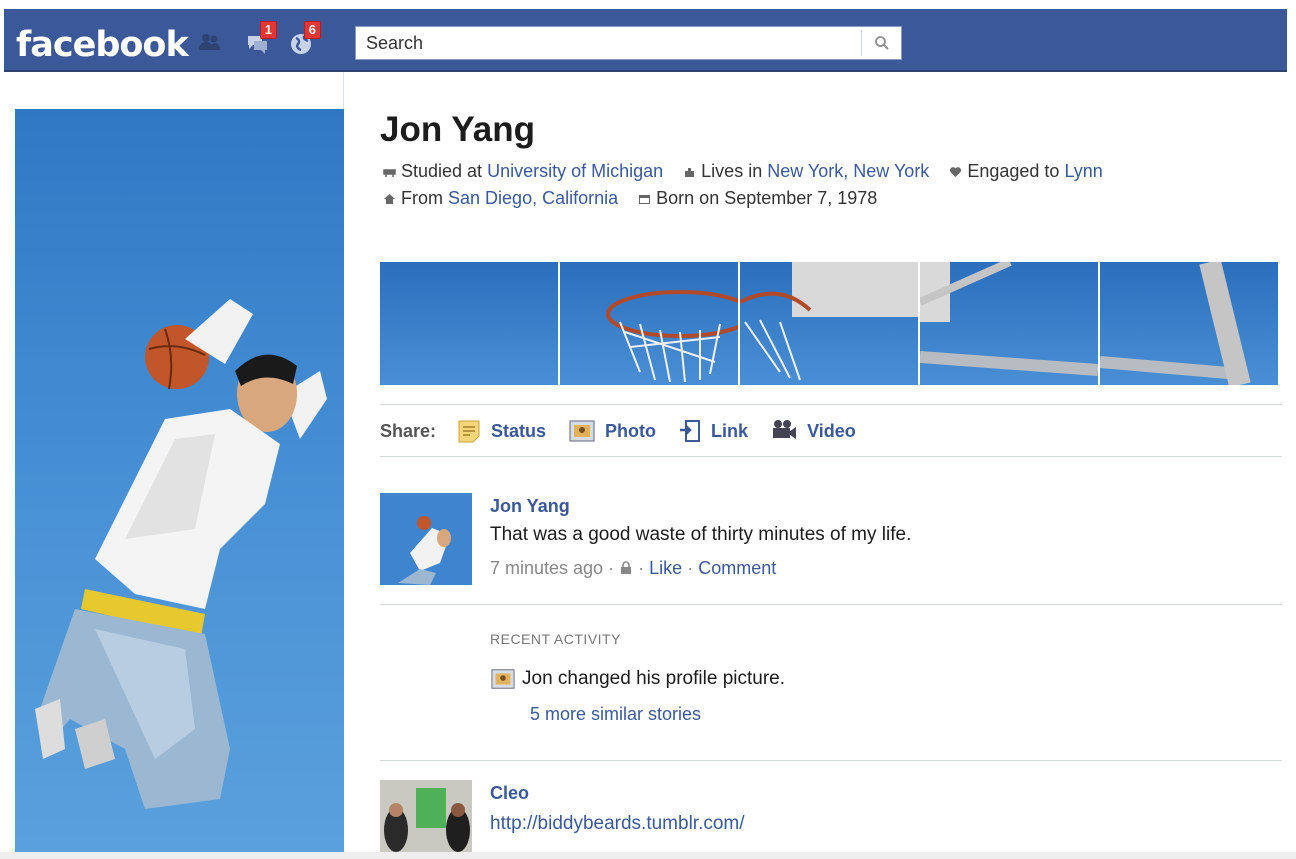 The height and width of the screenshot is (859, 1296). I want to click on messages-icon: 1, so click(260, 38).